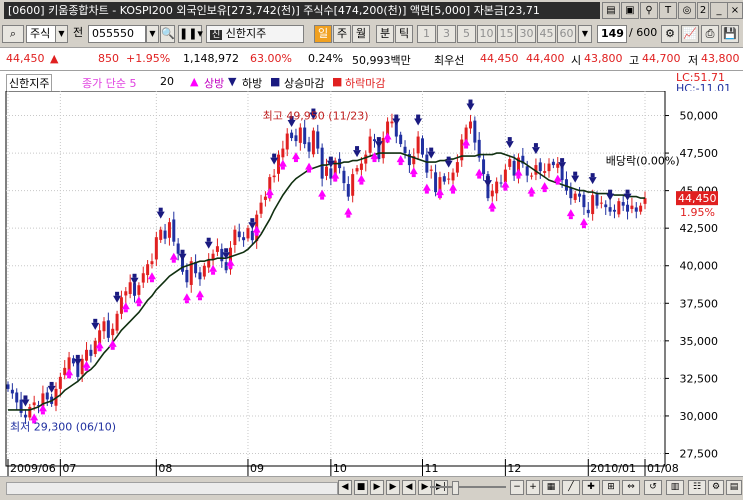 The image size is (743, 500). What do you see at coordinates (546, 34) in the screenshot?
I see `interval-button-45: 45` at bounding box center [546, 34].